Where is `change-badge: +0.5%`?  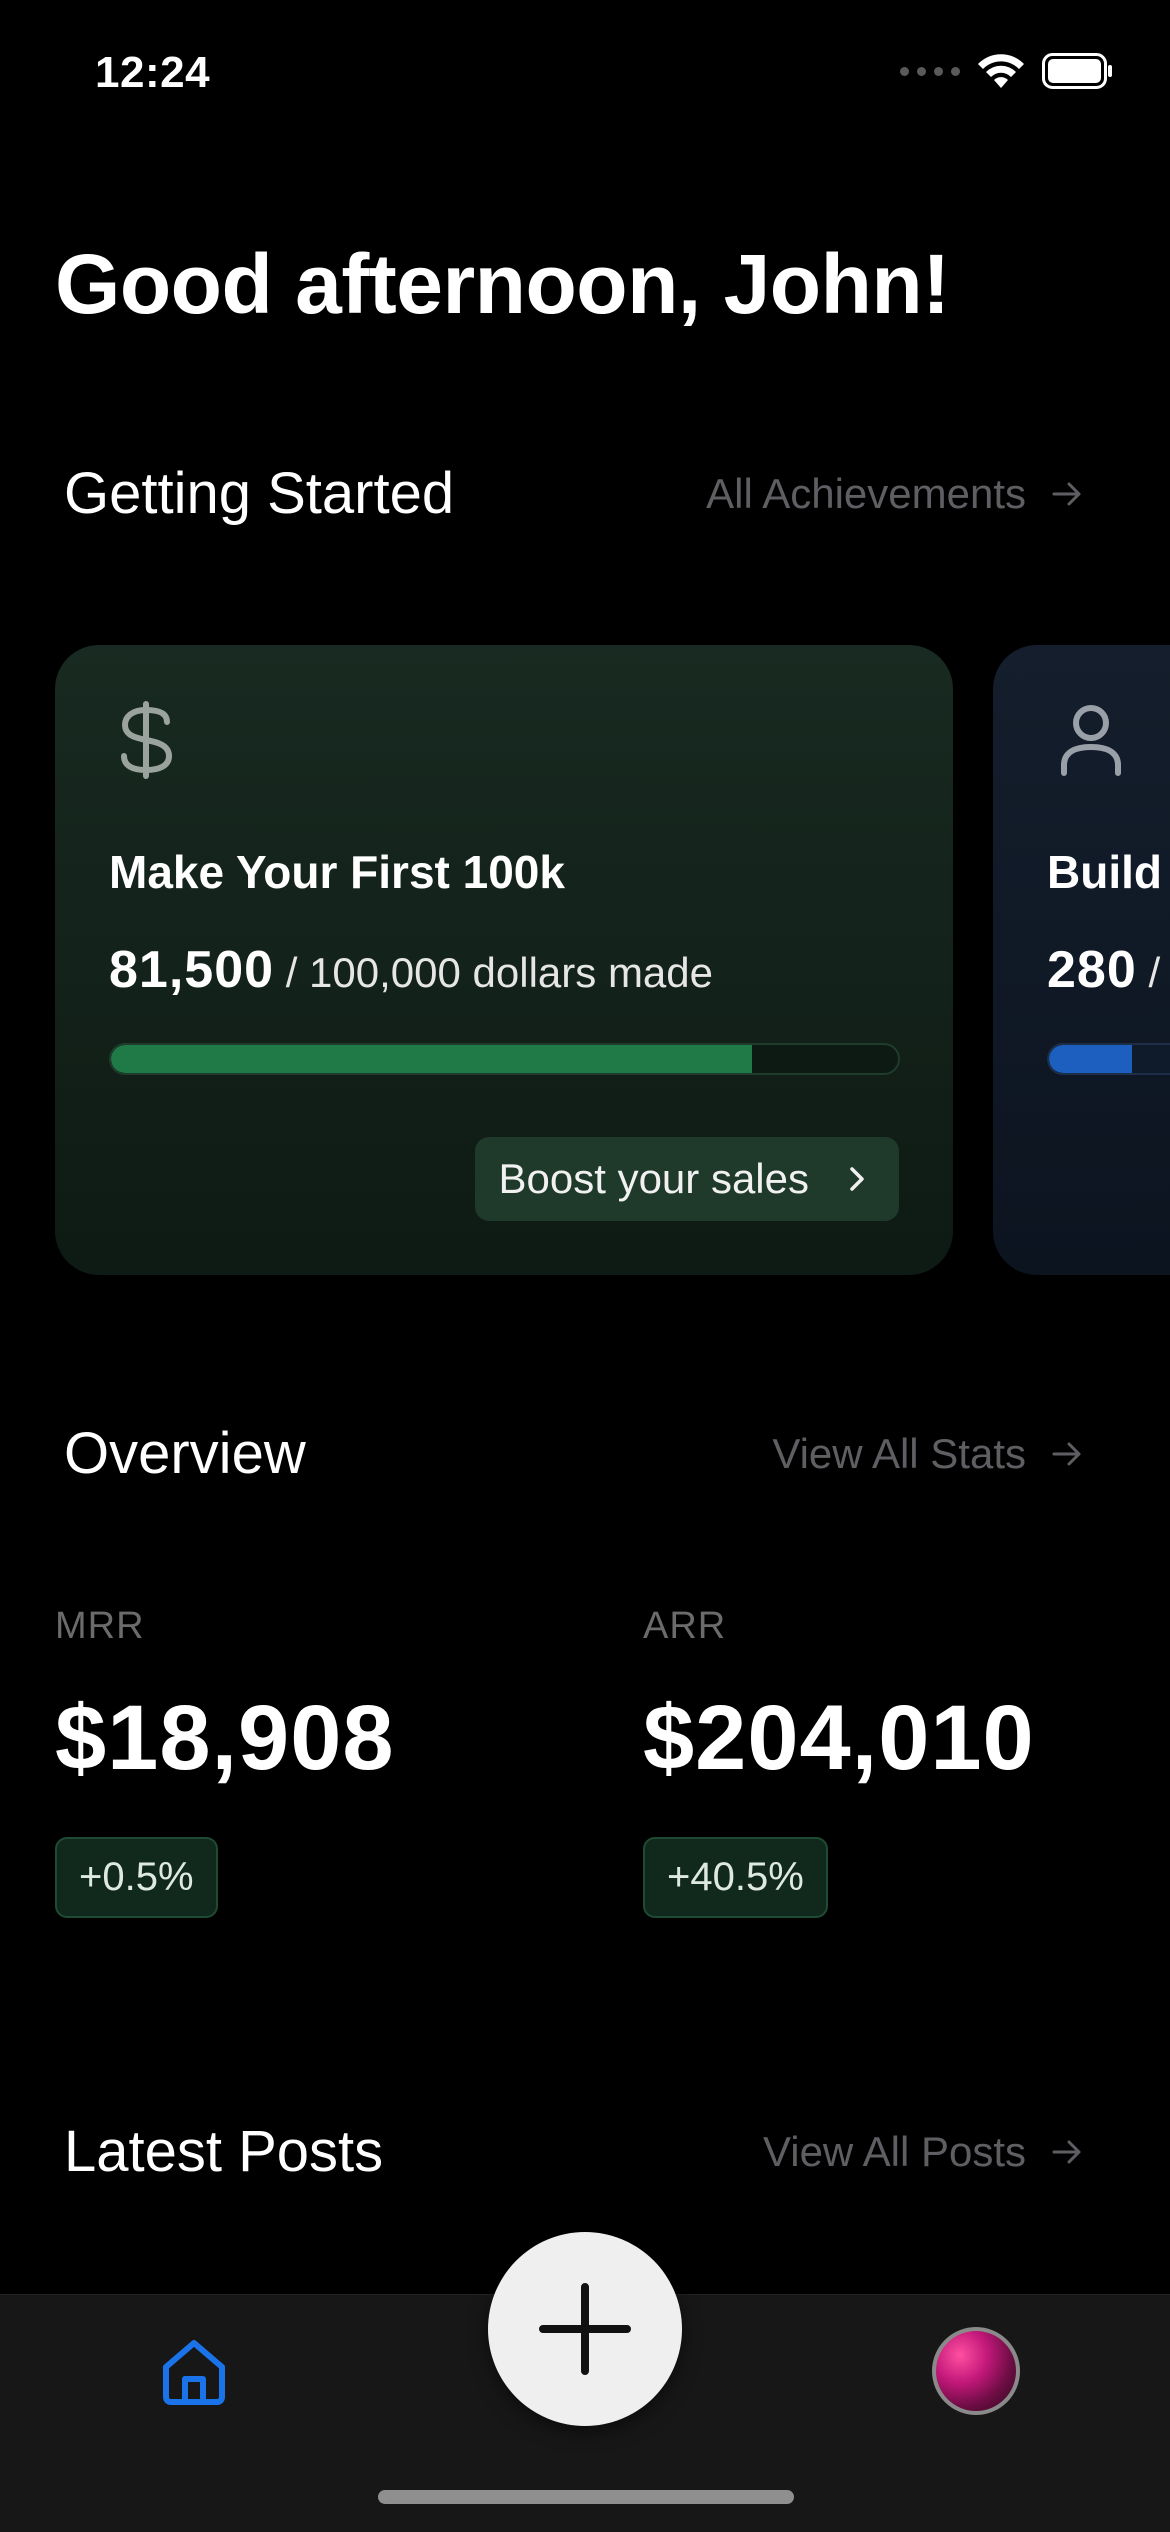
change-badge: +0.5% is located at coordinates (136, 1877).